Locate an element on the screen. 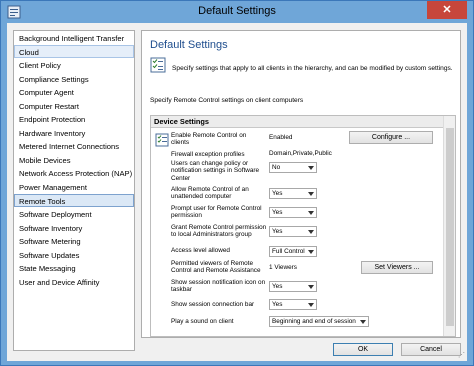 This screenshot has width=474, height=366. settings-list-icon is located at coordinates (158, 65).